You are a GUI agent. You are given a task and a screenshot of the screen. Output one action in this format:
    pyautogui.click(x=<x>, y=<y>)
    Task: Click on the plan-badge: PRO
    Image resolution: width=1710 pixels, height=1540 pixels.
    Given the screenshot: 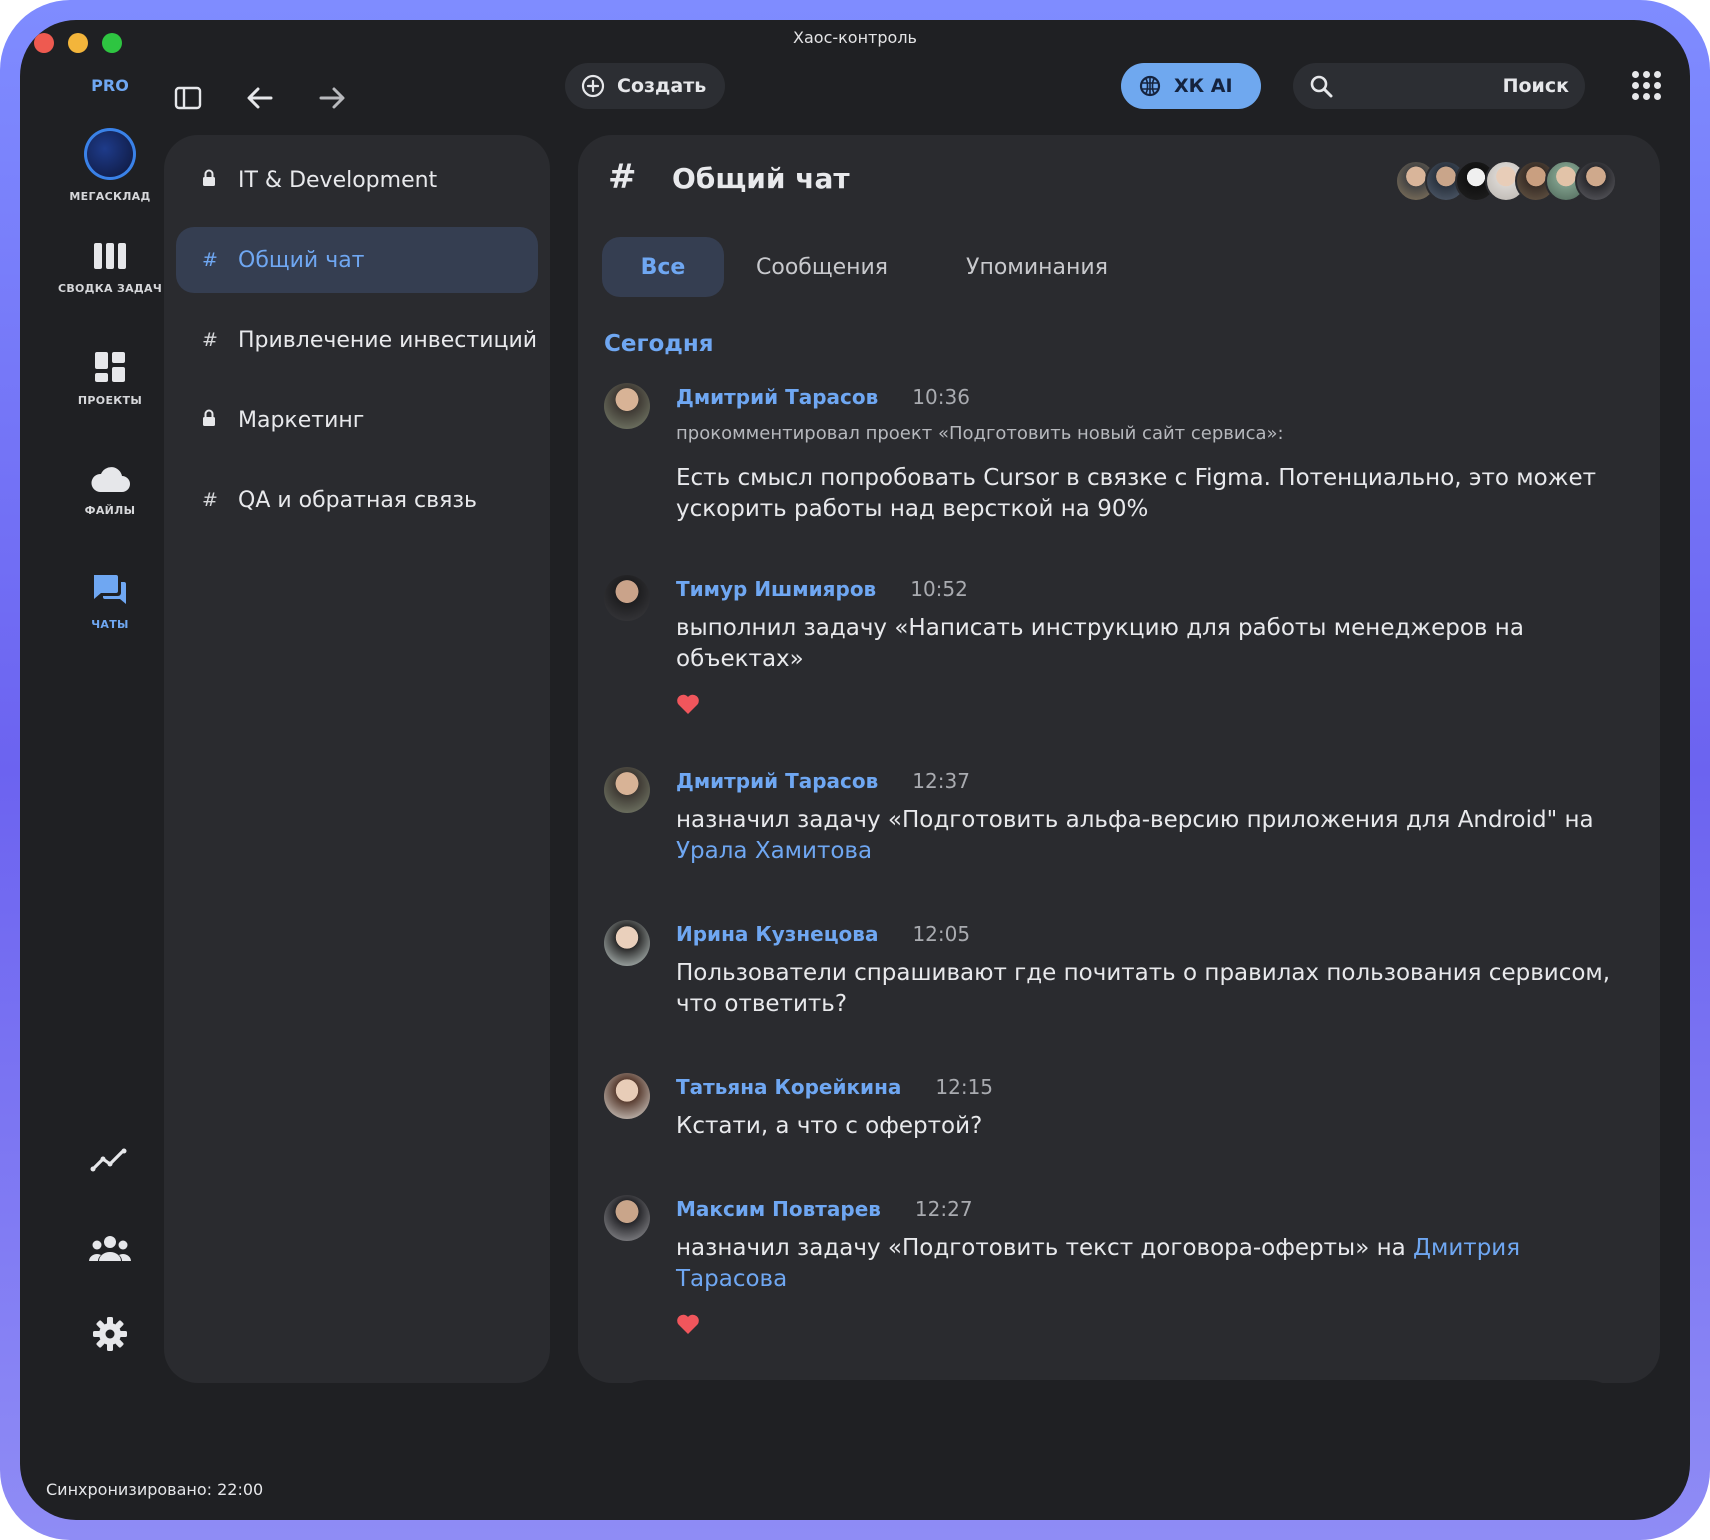 What is the action you would take?
    pyautogui.click(x=110, y=85)
    